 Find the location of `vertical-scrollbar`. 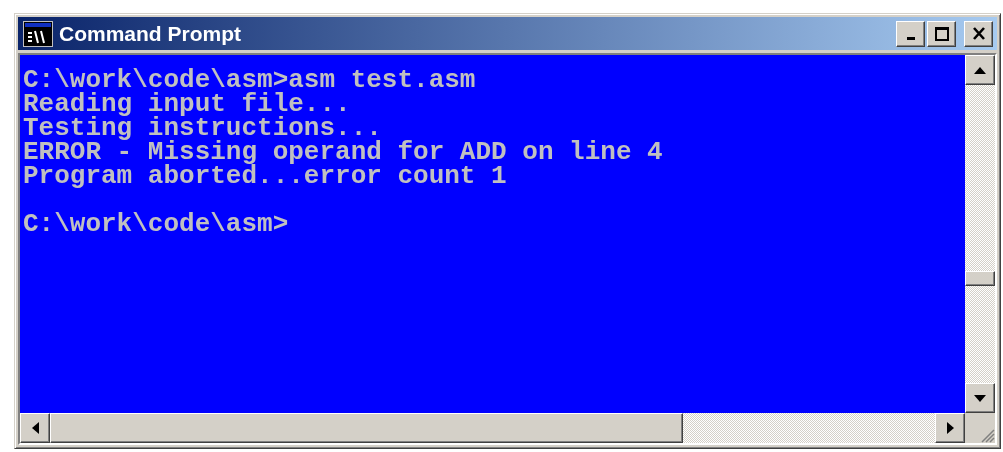

vertical-scrollbar is located at coordinates (980, 234).